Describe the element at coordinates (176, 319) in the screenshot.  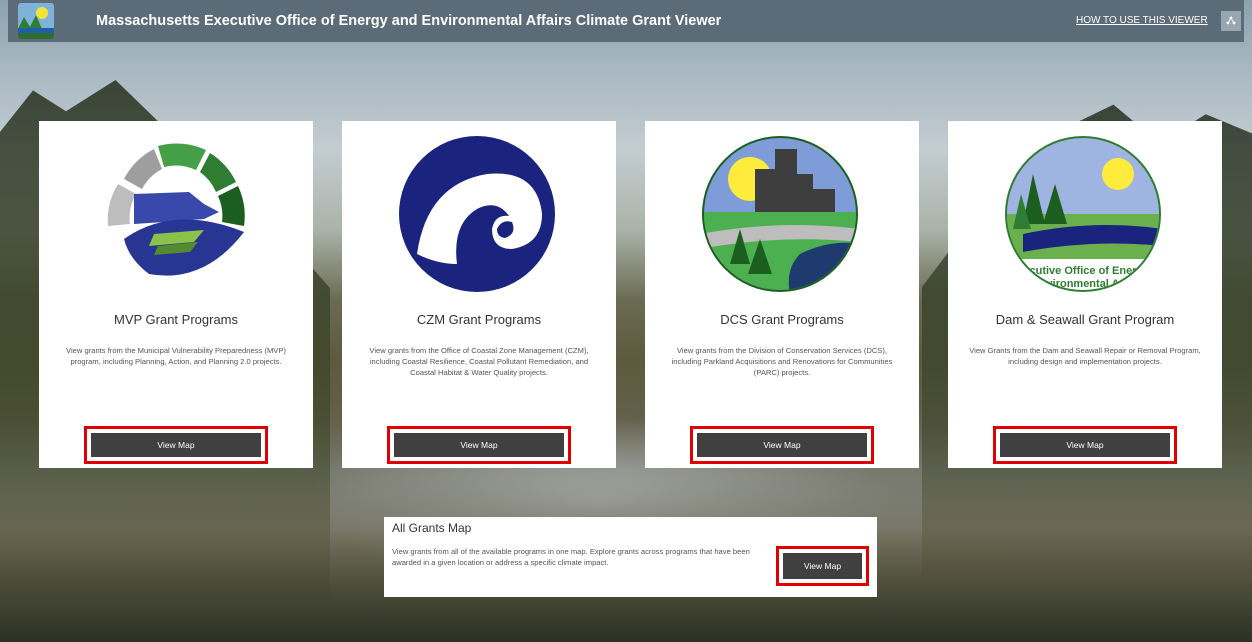
I see `card-title: MVP Grant Programs` at that location.